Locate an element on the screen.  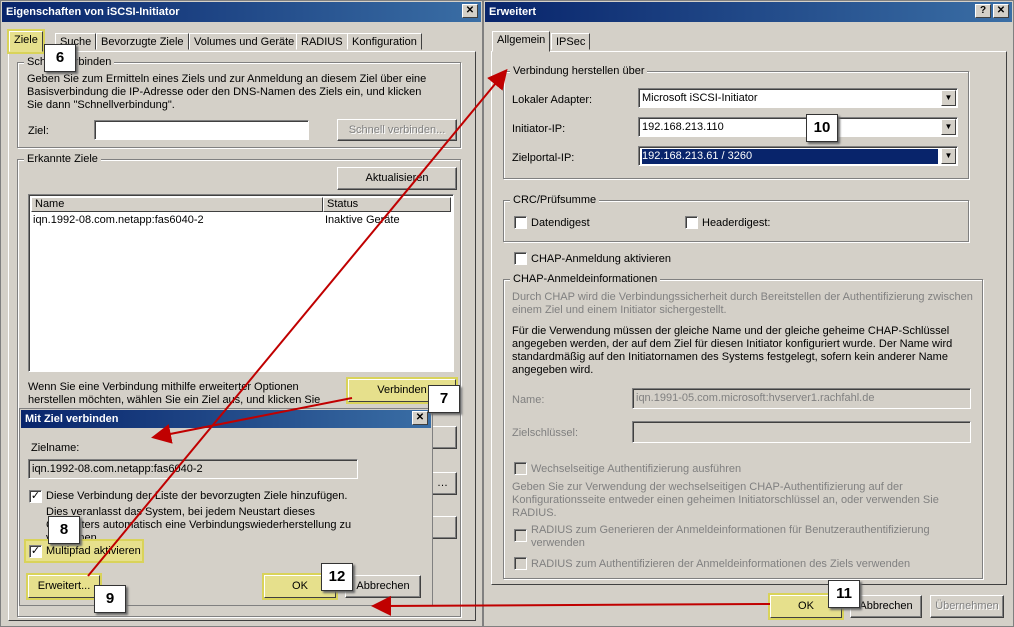
callout-8: 8 is located at coordinates (64, 530).